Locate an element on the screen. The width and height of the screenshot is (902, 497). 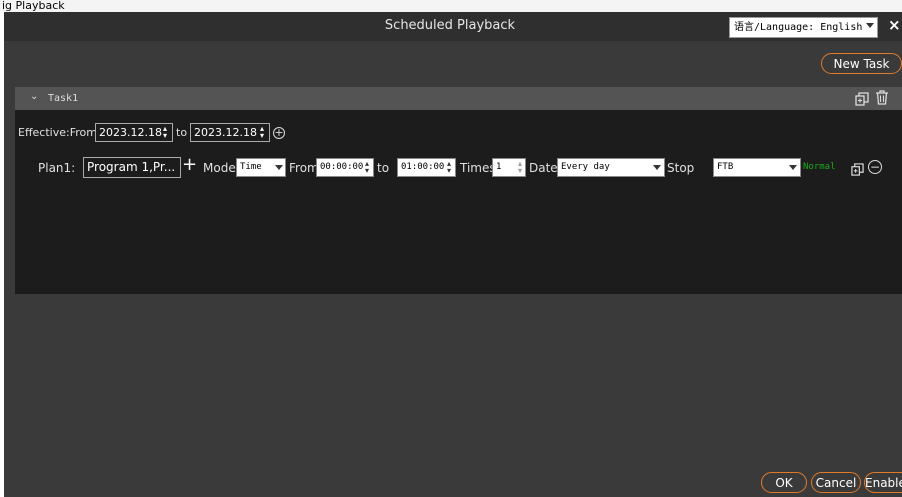
plan-label: Plan1: is located at coordinates (57, 168).